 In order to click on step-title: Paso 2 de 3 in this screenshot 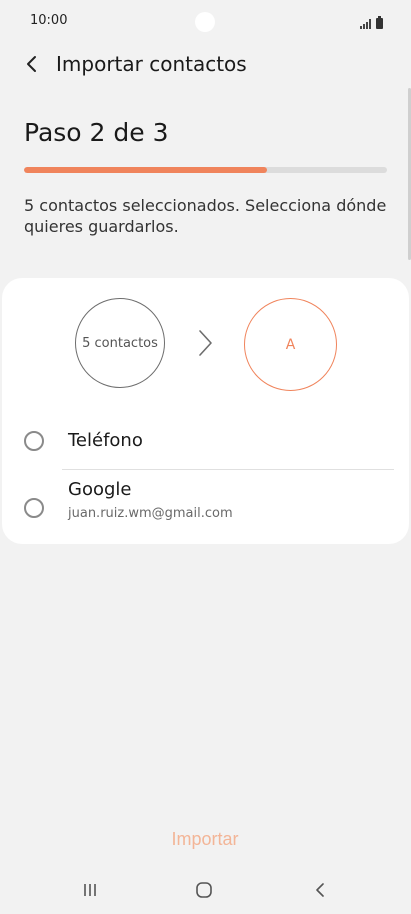, I will do `click(96, 132)`.